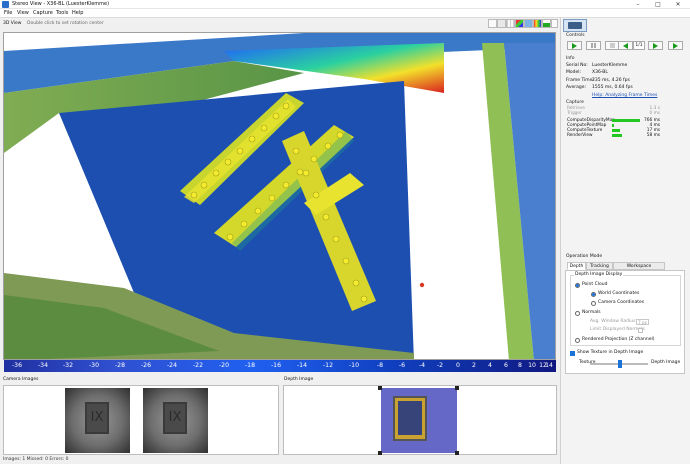 This screenshot has height=464, width=690. I want to click on info-value: 235 ms, 4.26 fps, so click(611, 80).